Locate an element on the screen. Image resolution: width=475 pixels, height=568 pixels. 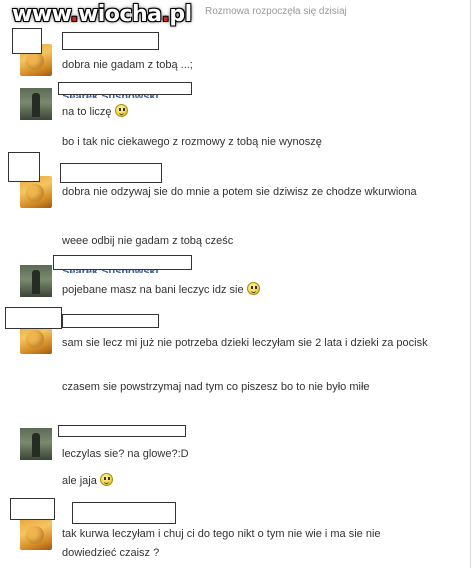
message-text: dobra nie gadam z tobą ...; is located at coordinates (127, 65).